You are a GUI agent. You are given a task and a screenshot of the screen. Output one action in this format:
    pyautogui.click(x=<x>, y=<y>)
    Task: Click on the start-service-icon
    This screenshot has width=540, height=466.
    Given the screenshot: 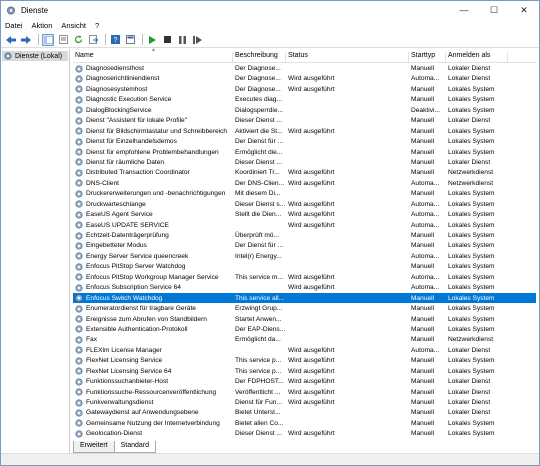 What is the action you would take?
    pyautogui.click(x=152, y=40)
    